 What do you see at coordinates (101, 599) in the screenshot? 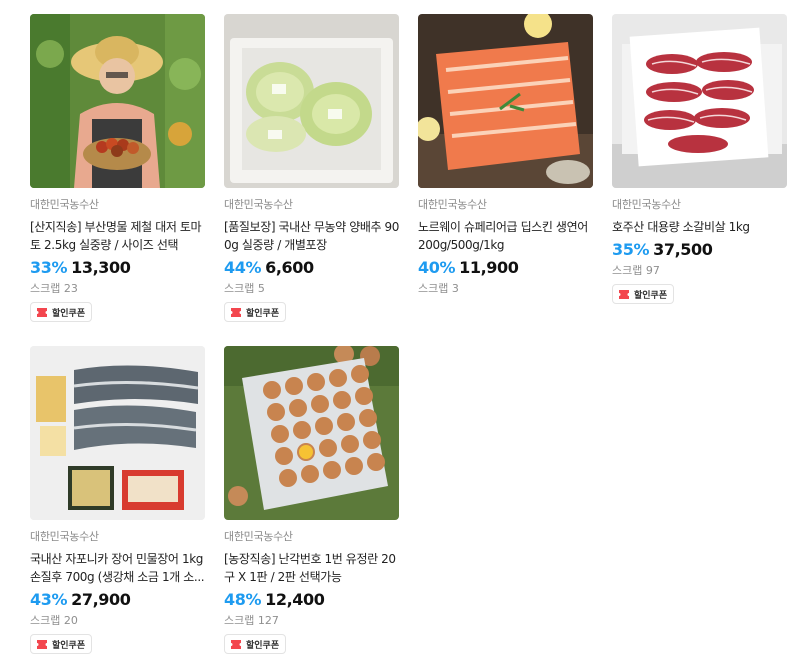
I see `price: 27,900` at bounding box center [101, 599].